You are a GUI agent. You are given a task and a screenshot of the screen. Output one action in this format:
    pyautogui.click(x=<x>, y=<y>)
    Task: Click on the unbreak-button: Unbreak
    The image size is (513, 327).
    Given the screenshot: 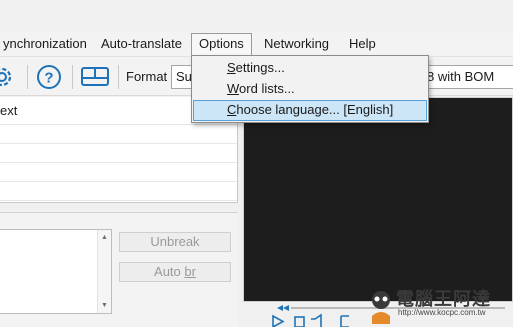 What is the action you would take?
    pyautogui.click(x=175, y=242)
    